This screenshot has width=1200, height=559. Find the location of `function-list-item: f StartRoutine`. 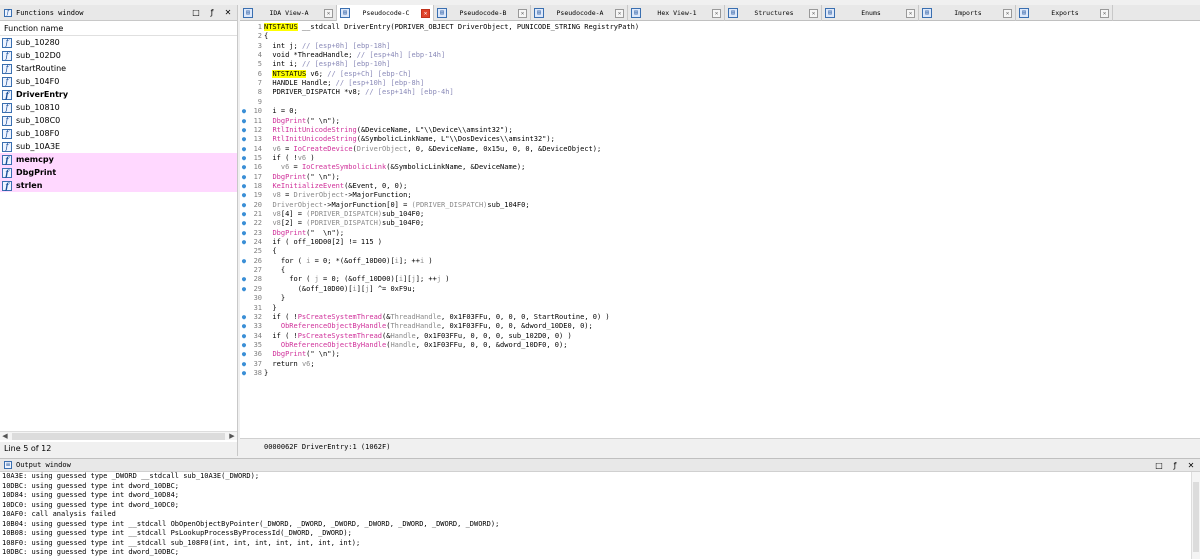

function-list-item: f StartRoutine is located at coordinates (118, 68).